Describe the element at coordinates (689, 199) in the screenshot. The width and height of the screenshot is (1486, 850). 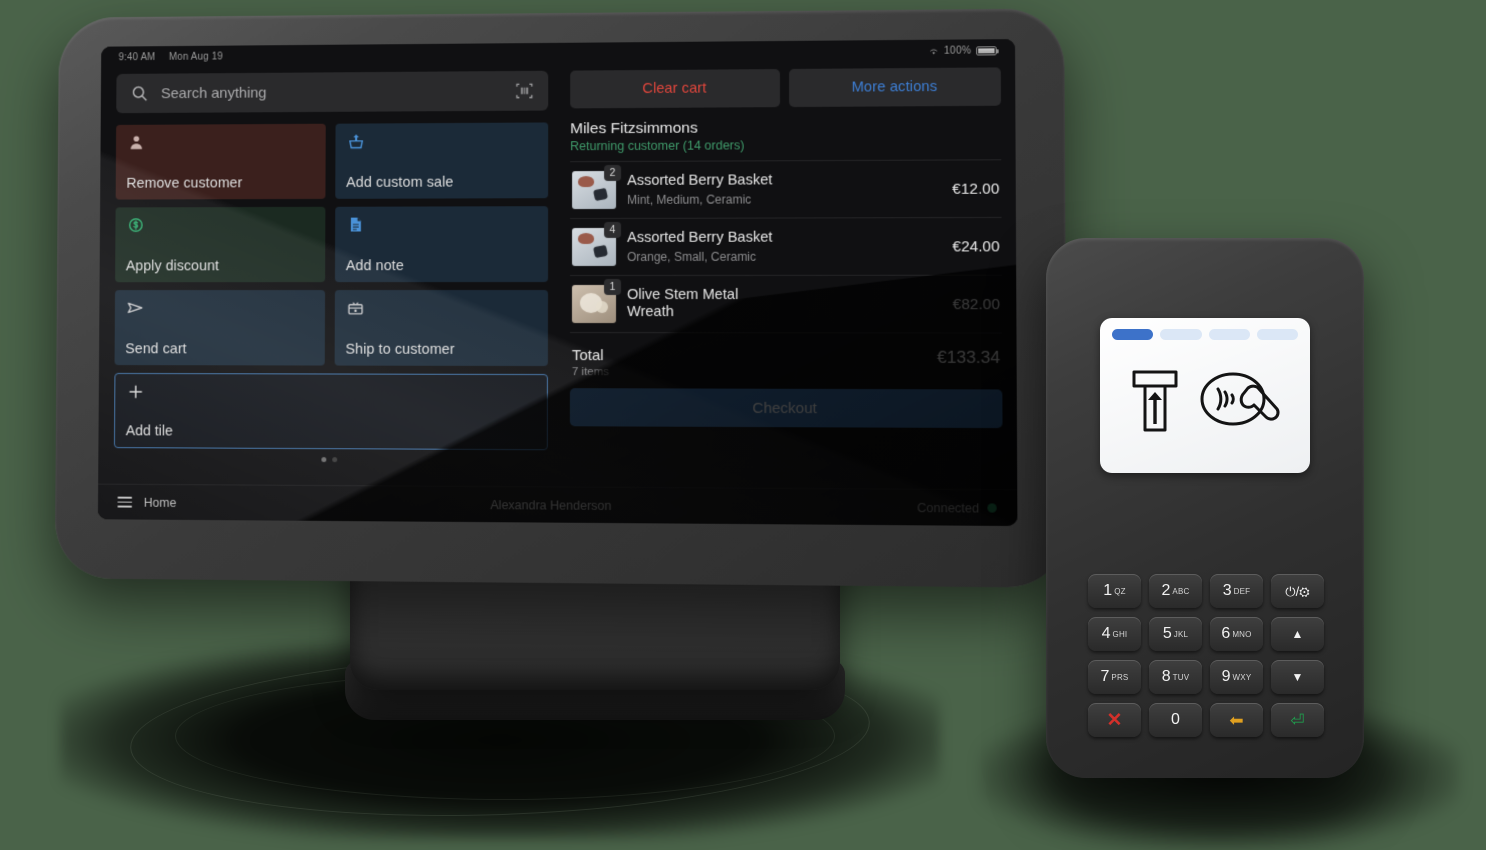
I see `item-variant: Mint, Medium, Ceramic` at that location.